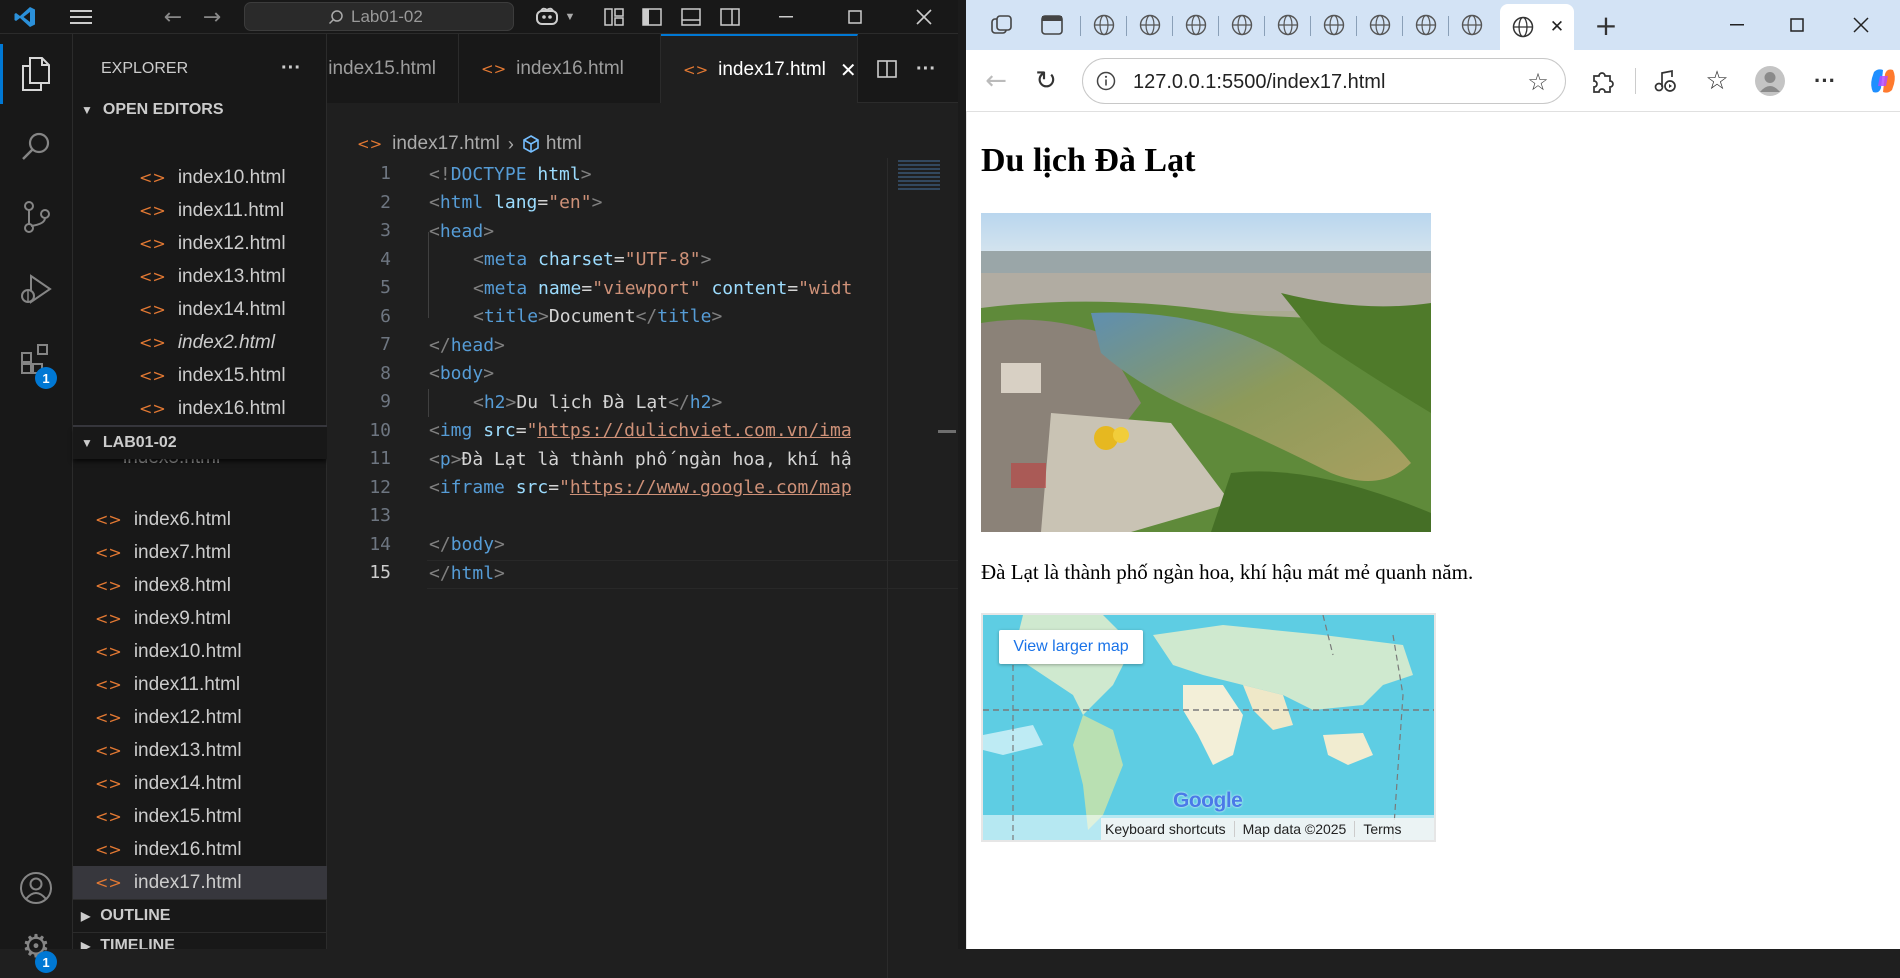 The image size is (1900, 978). What do you see at coordinates (467, 573) in the screenshot?
I see `code-line-15: </html >` at bounding box center [467, 573].